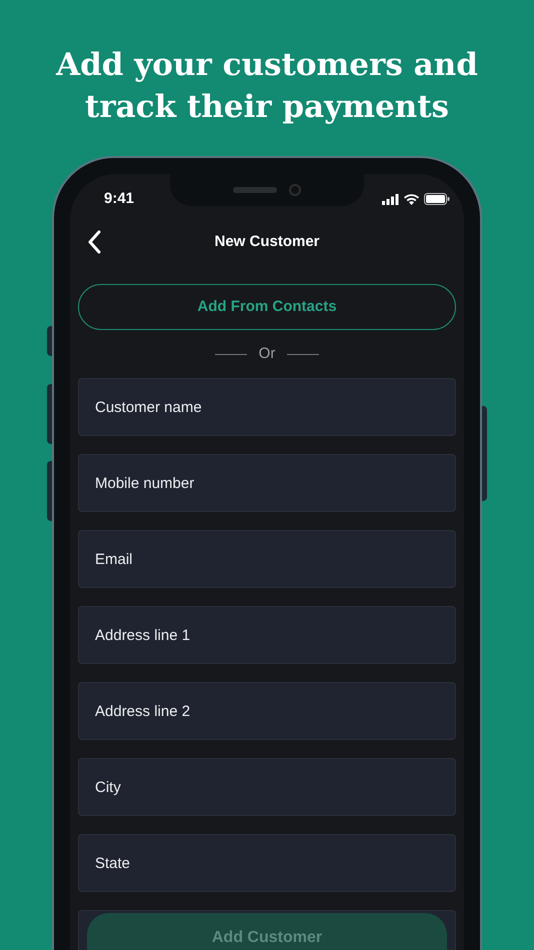 Image resolution: width=534 pixels, height=950 pixels. What do you see at coordinates (267, 242) in the screenshot?
I see `screen-title: New Customer` at bounding box center [267, 242].